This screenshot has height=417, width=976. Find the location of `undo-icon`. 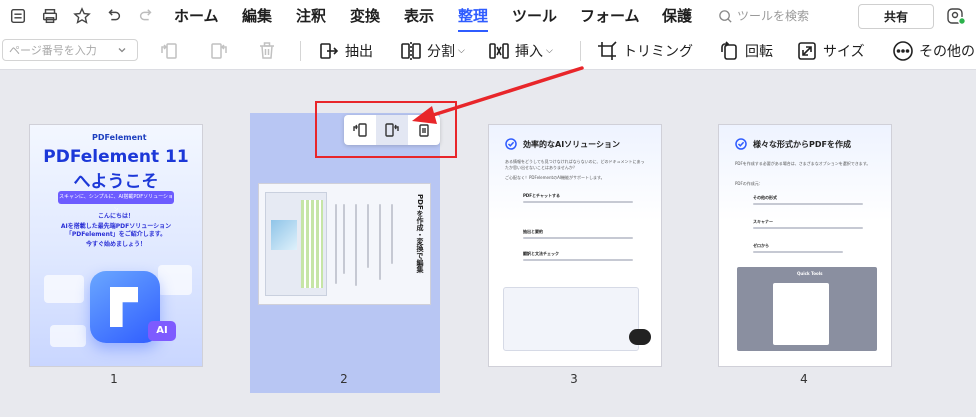

undo-icon is located at coordinates (114, 16).